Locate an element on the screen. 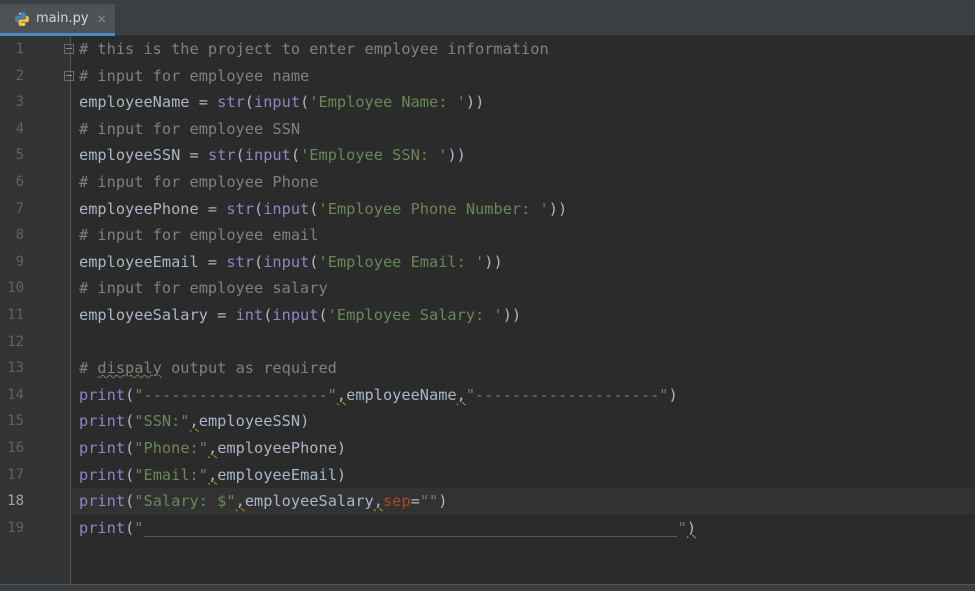 This screenshot has height=591, width=975. close-icon: × is located at coordinates (102, 19).